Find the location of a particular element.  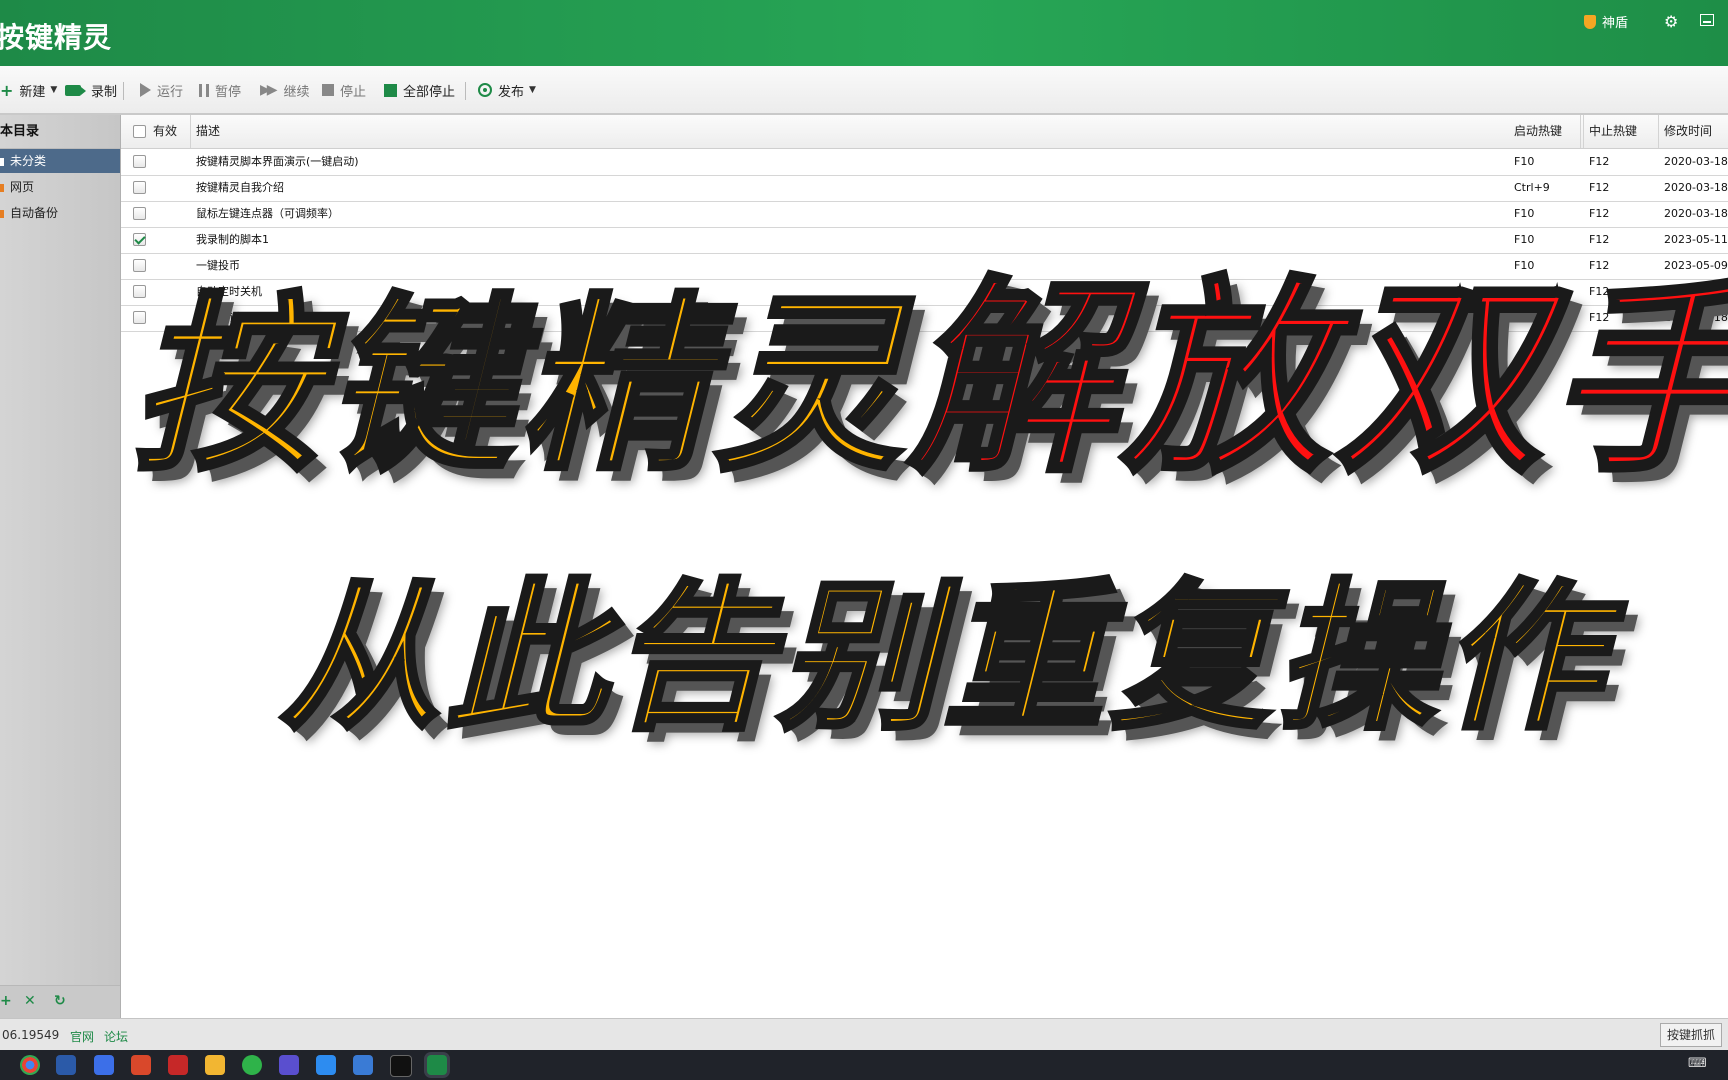

publish-label: 发布 is located at coordinates (511, 92).